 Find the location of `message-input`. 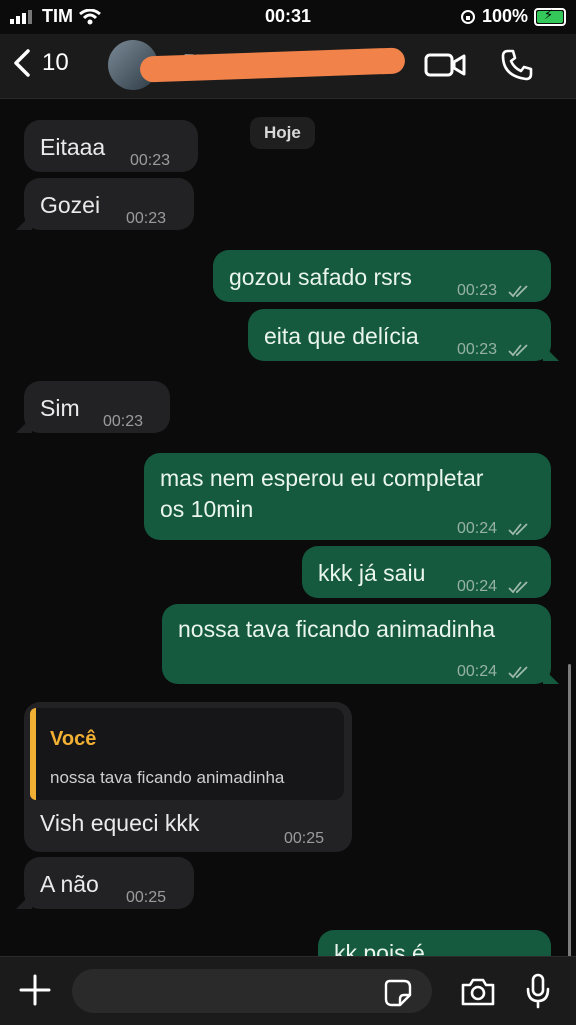

message-input is located at coordinates (252, 991).